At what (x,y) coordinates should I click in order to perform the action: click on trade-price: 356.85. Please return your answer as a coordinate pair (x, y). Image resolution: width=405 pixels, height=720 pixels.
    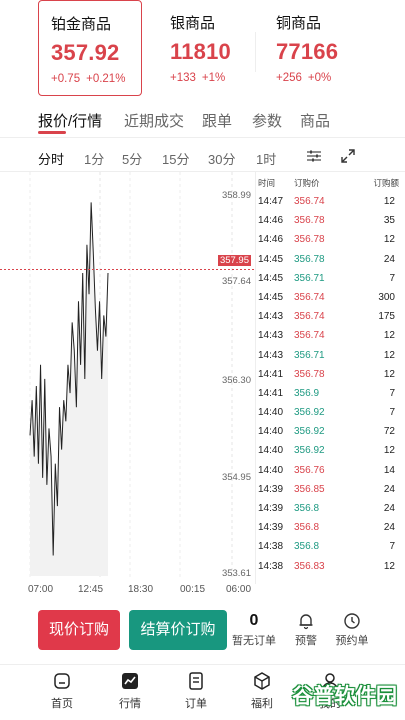
    Looking at the image, I should click on (309, 489).